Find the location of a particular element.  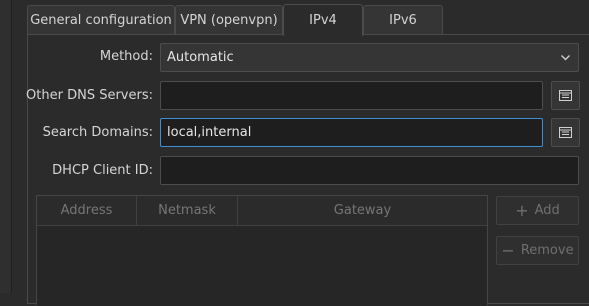

search-domains-edit-button is located at coordinates (565, 132).